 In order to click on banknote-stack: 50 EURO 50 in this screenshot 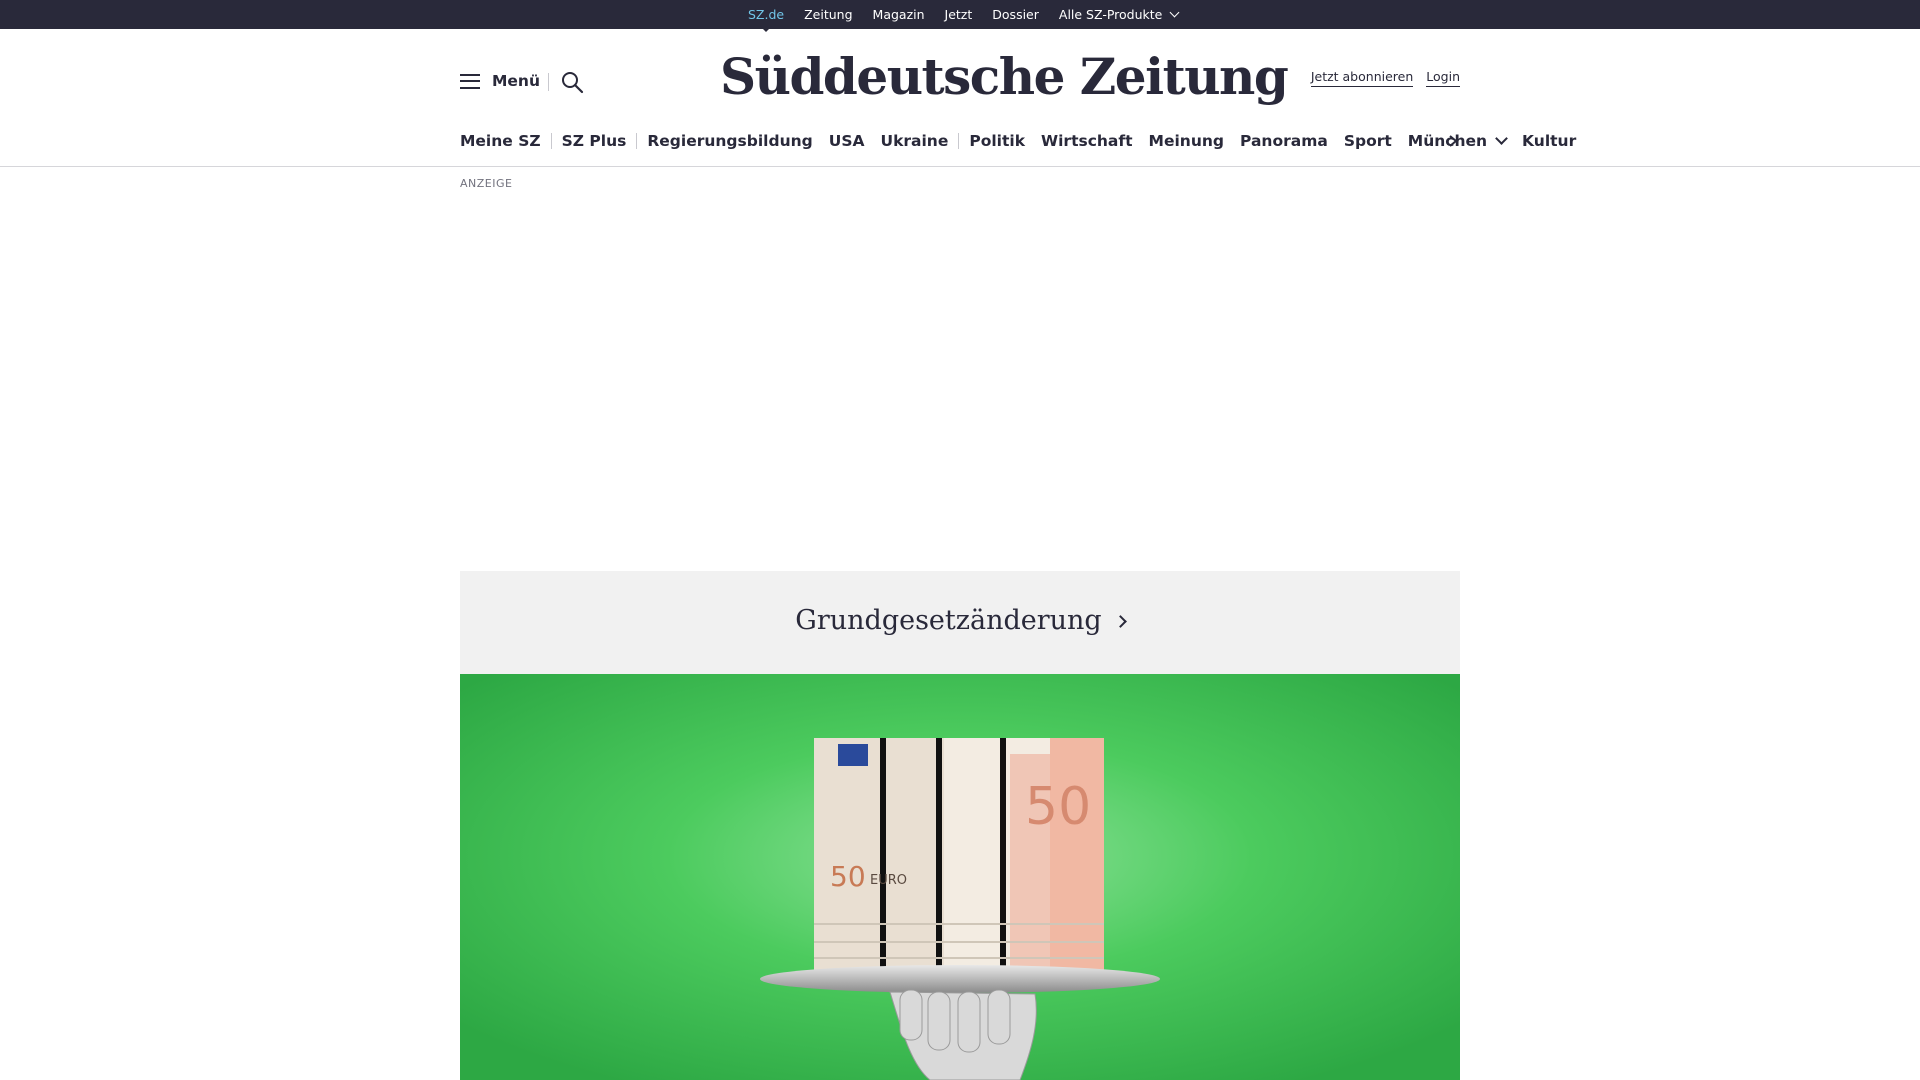, I will do `click(959, 856)`.